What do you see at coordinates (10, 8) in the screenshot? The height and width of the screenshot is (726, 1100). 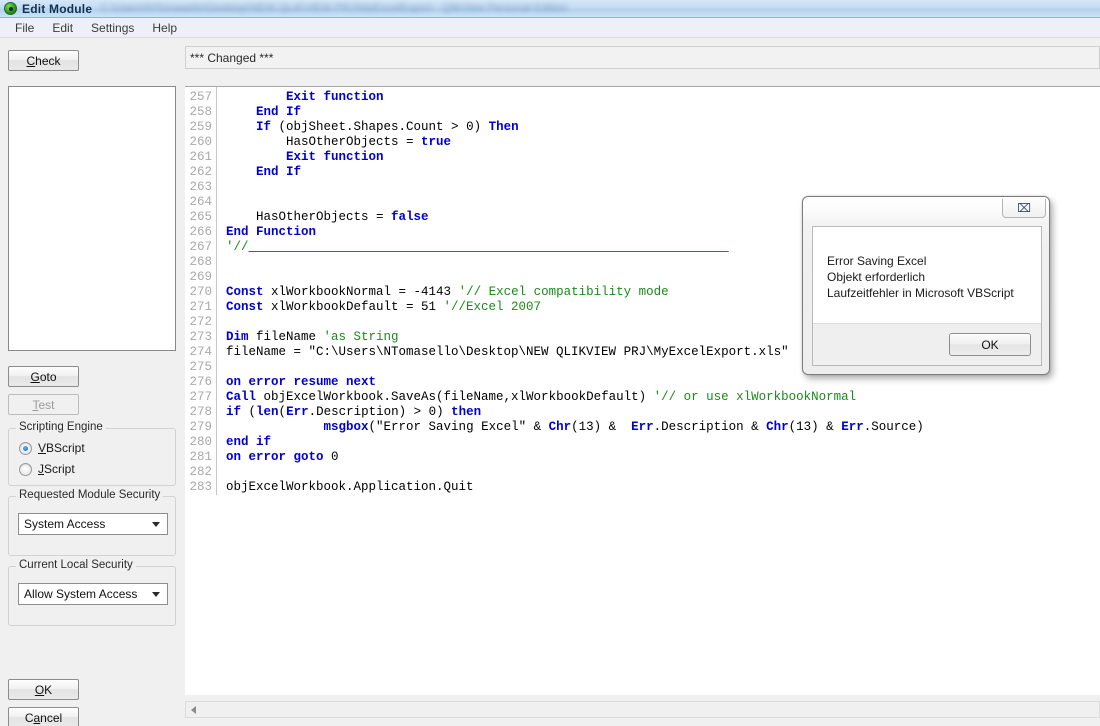 I see `qlikview-green-circle-icon` at bounding box center [10, 8].